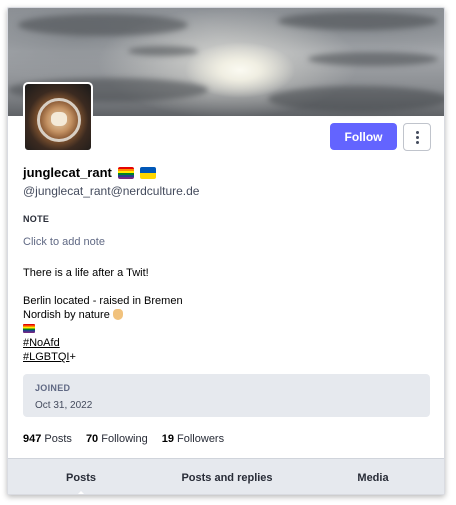 Image resolution: width=456 pixels, height=505 pixels. What do you see at coordinates (41, 343) in the screenshot?
I see `hashtag-noafd-link: #NoAfd` at bounding box center [41, 343].